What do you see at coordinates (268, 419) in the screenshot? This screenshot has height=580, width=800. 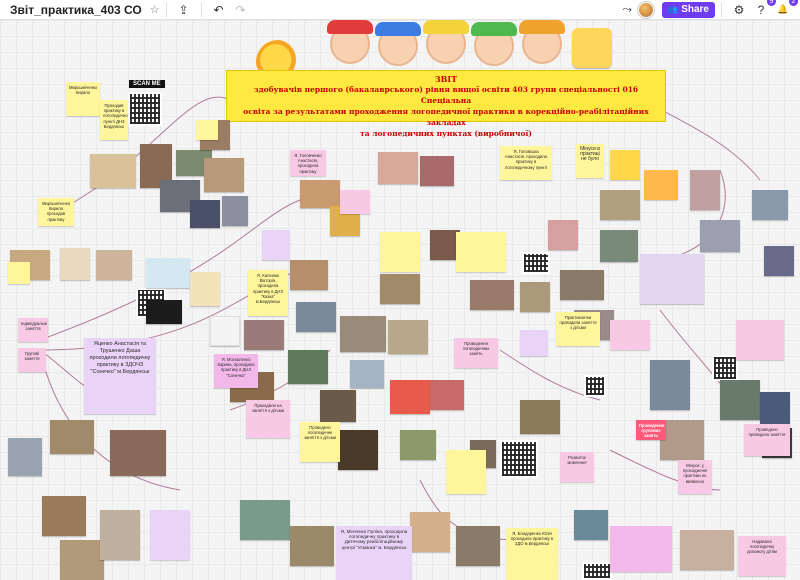 I see `sticky-note: Приходили на заняття з дітьми` at bounding box center [268, 419].